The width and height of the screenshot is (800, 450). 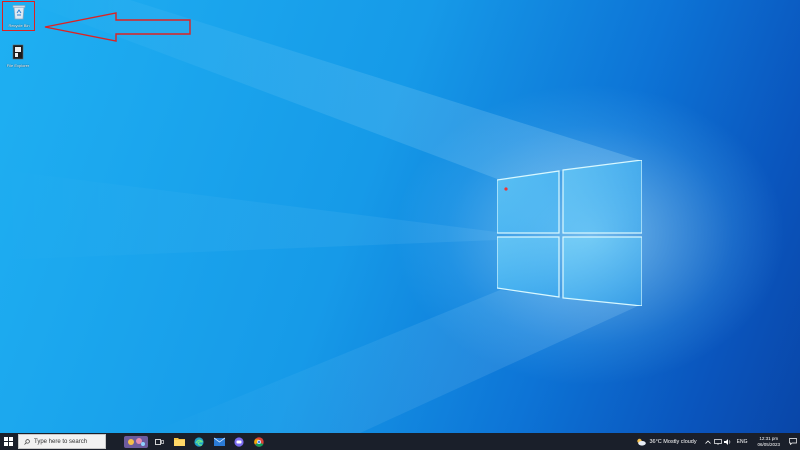 I want to click on notification-center-button, so click(x=793, y=441).